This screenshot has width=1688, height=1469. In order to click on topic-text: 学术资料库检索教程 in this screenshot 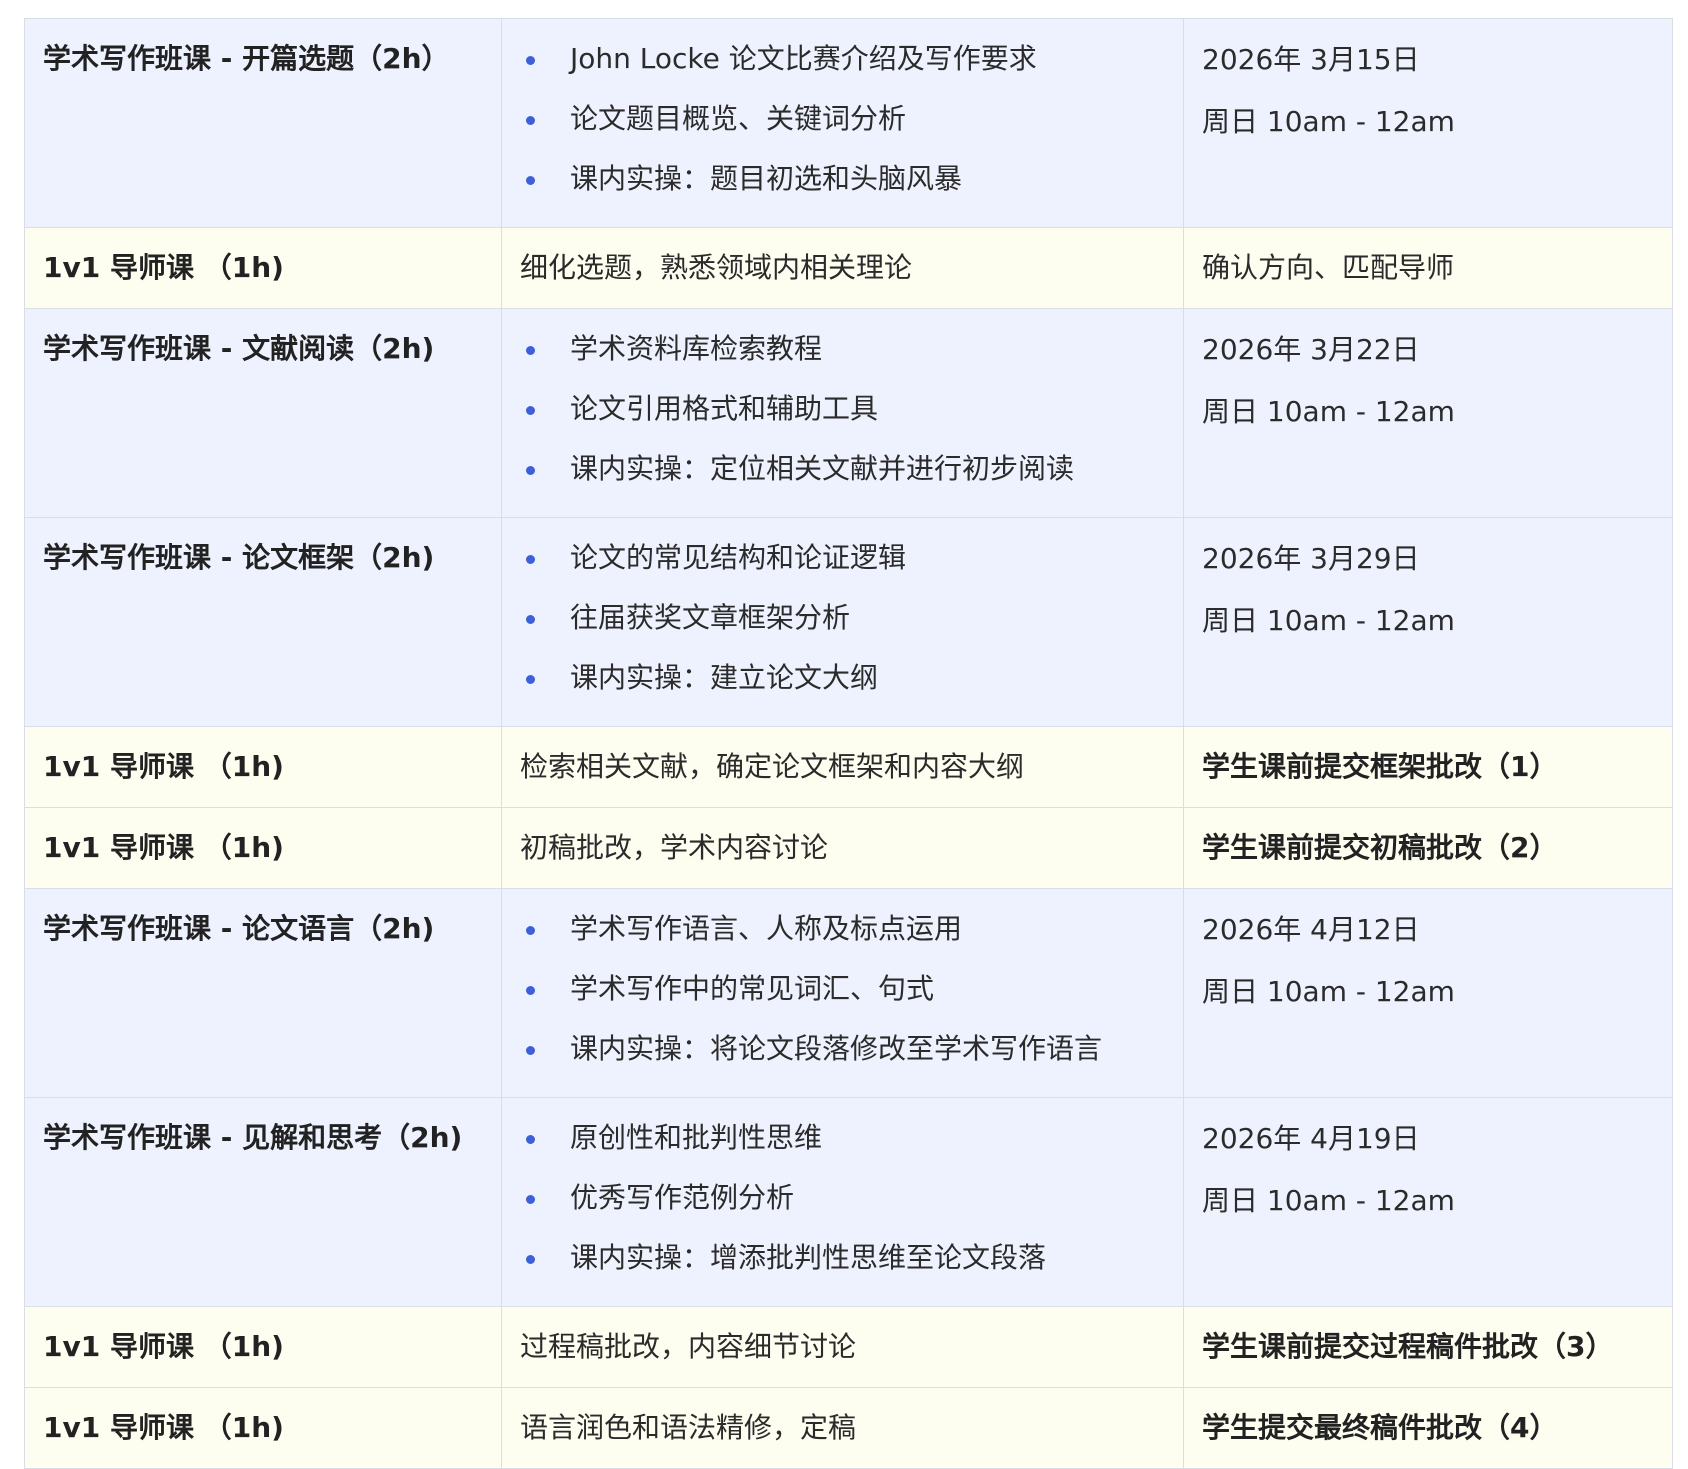, I will do `click(696, 348)`.